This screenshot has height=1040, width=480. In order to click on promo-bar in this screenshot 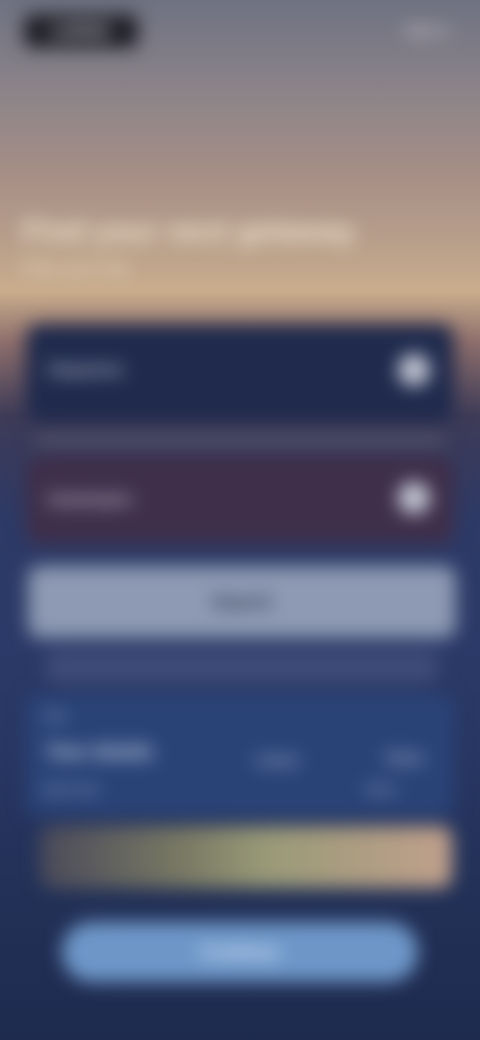, I will do `click(246, 857)`.